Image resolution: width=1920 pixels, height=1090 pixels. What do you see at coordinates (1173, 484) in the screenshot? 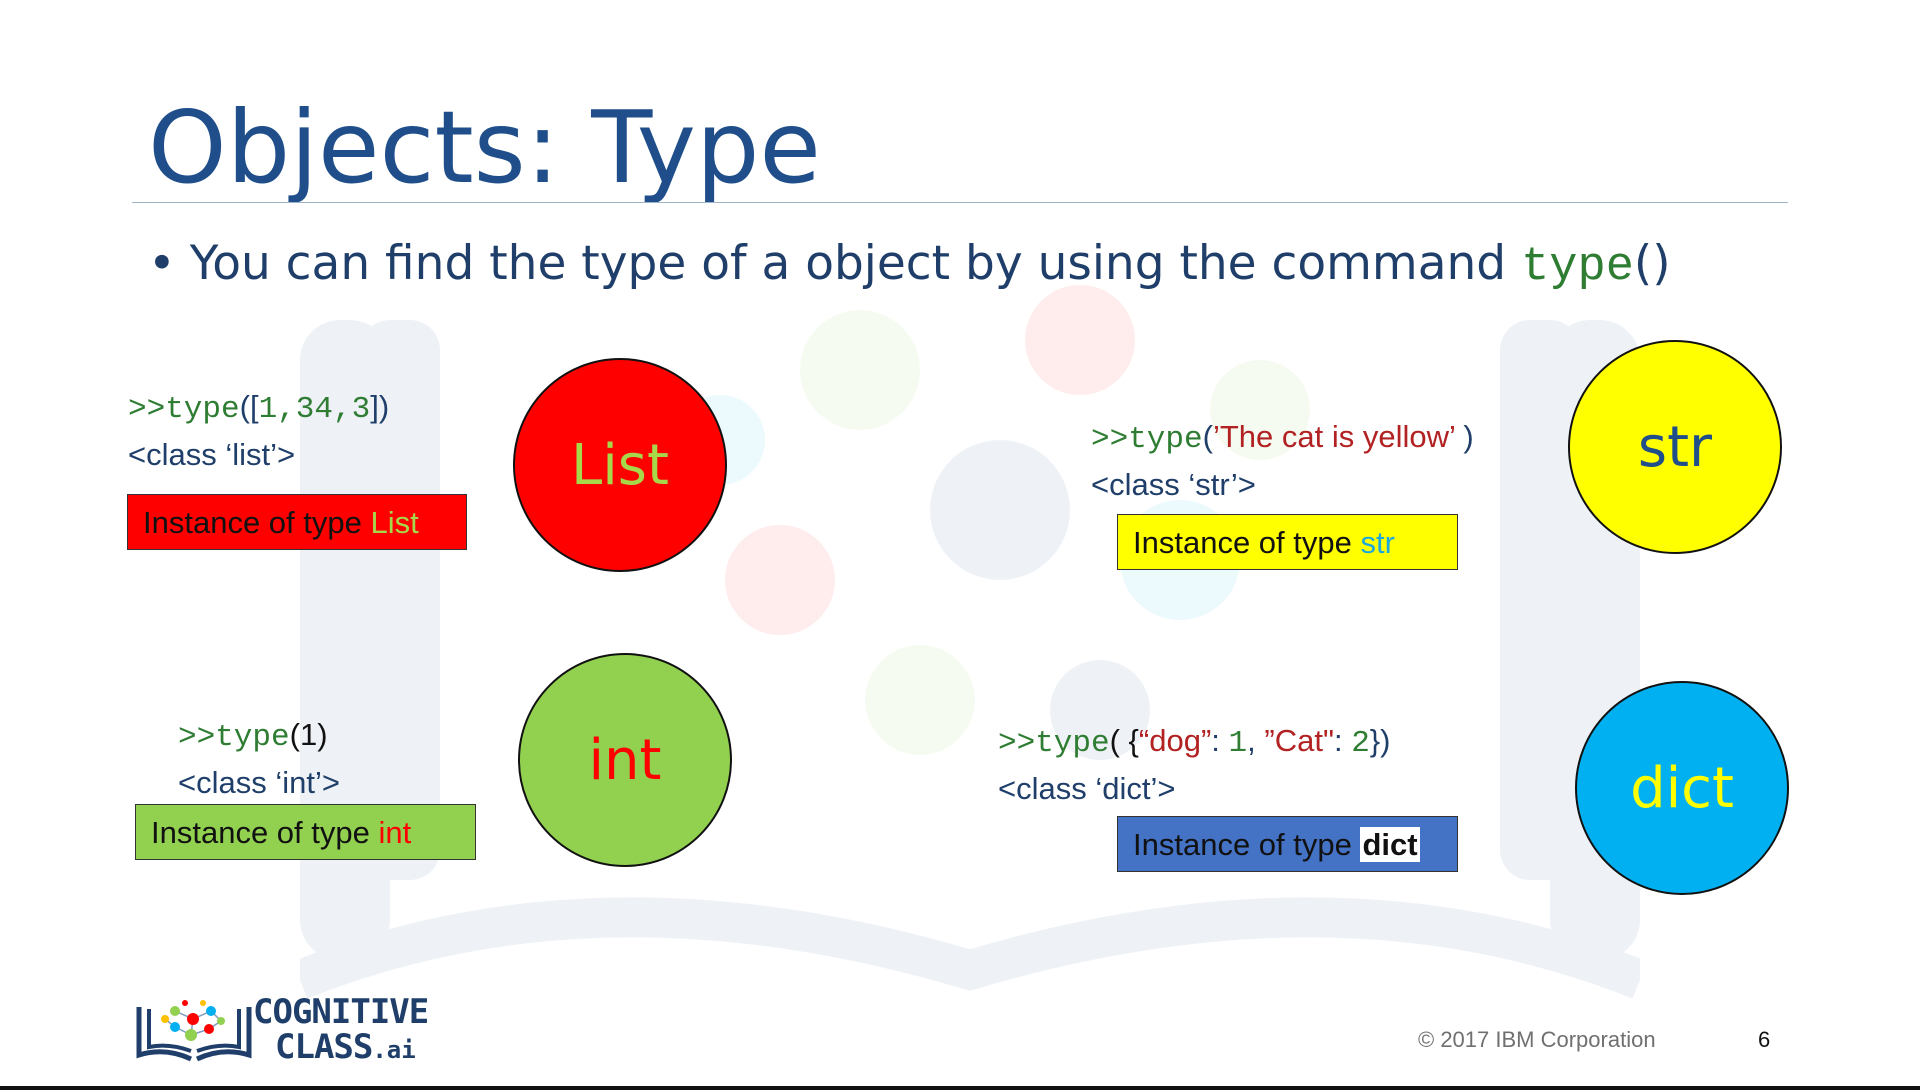
I see `str-result: <class ‘str’>` at bounding box center [1173, 484].